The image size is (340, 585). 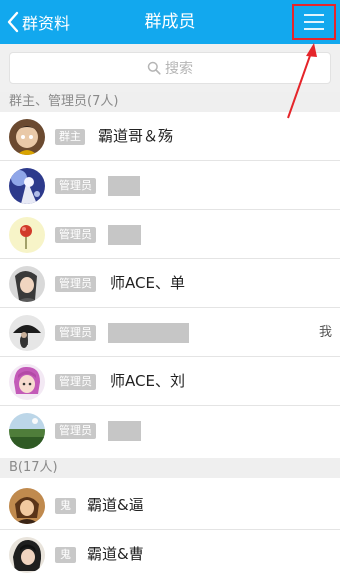 I want to click on role-badge: 群主, so click(x=70, y=137).